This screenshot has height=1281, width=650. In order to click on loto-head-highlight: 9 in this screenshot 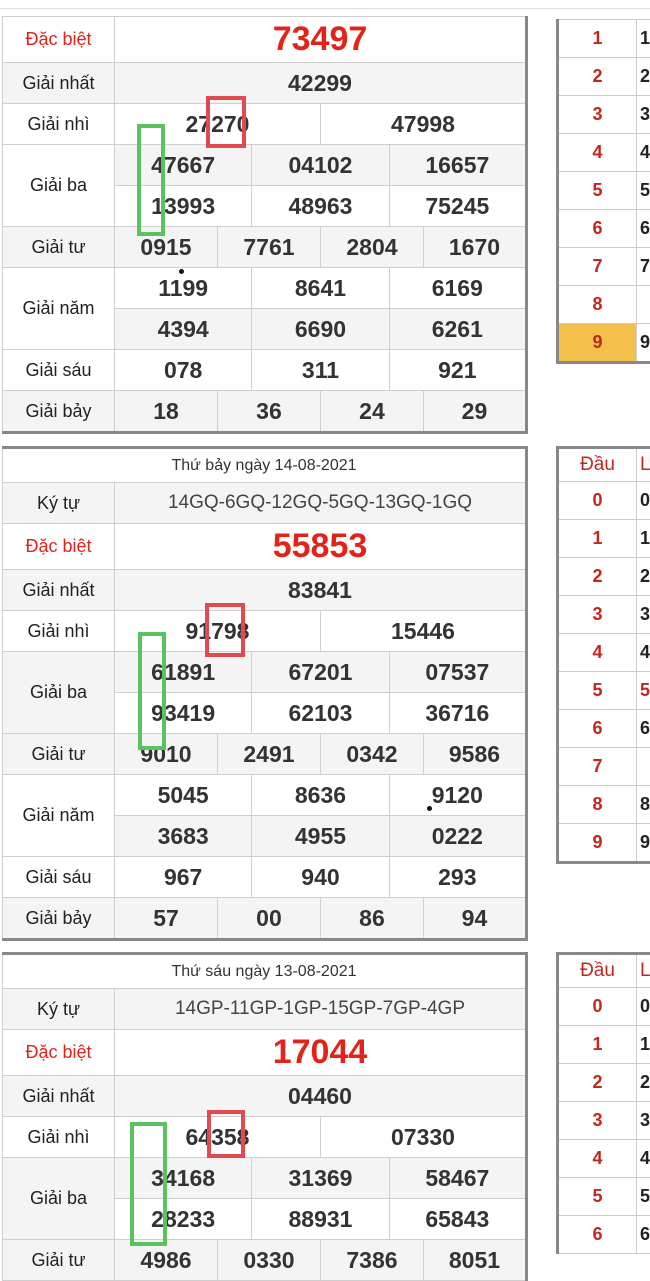, I will do `click(597, 343)`.